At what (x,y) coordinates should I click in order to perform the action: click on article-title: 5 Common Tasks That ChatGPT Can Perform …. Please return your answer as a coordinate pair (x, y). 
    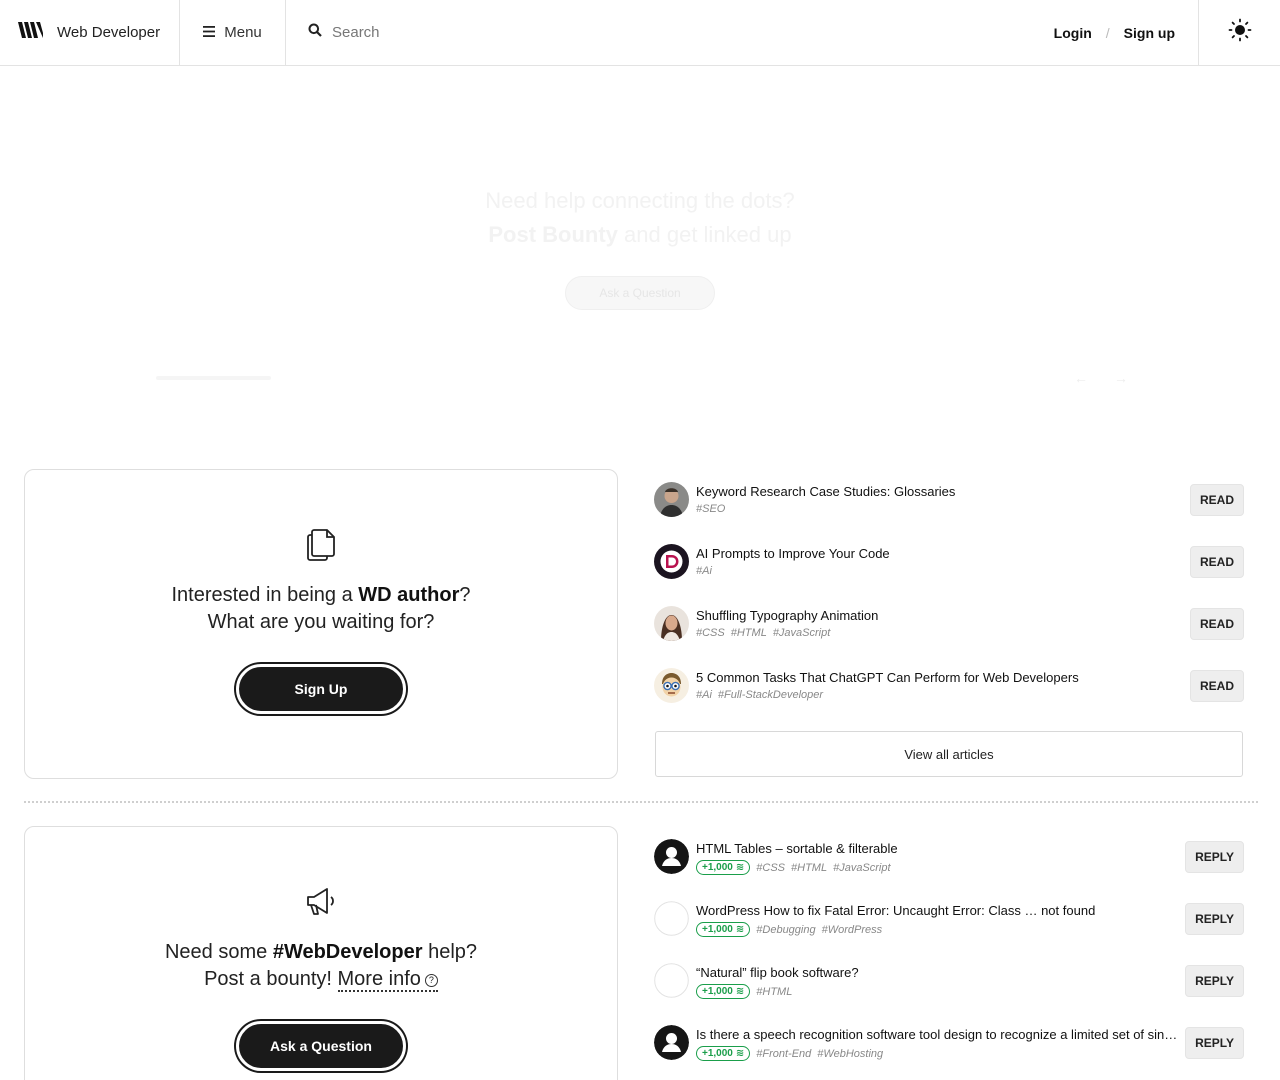
    Looking at the image, I should click on (887, 677).